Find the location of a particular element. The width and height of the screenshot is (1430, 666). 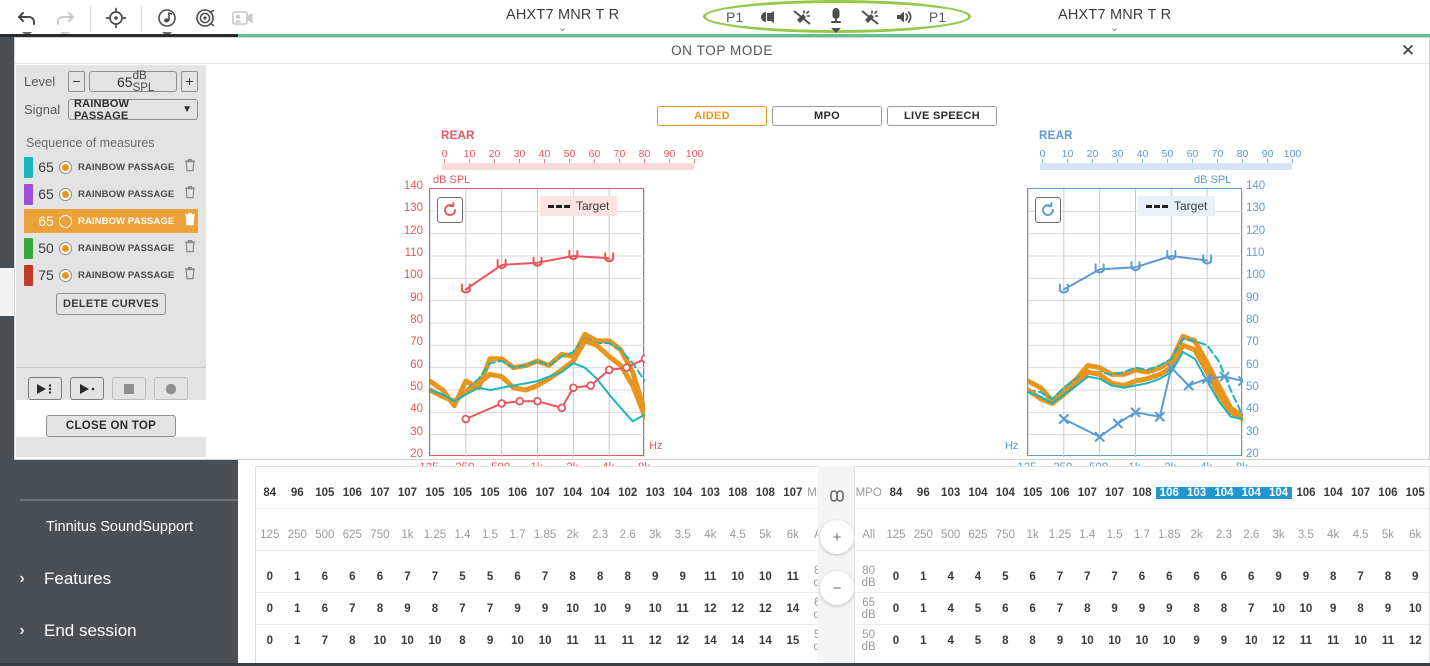

video-person-icon is located at coordinates (243, 18).